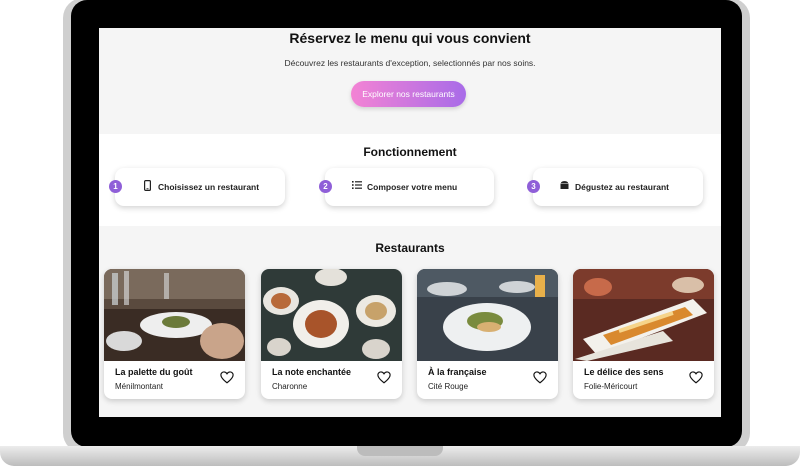 The width and height of the screenshot is (800, 470). Describe the element at coordinates (400, 451) in the screenshot. I see `laptop-notch` at that location.